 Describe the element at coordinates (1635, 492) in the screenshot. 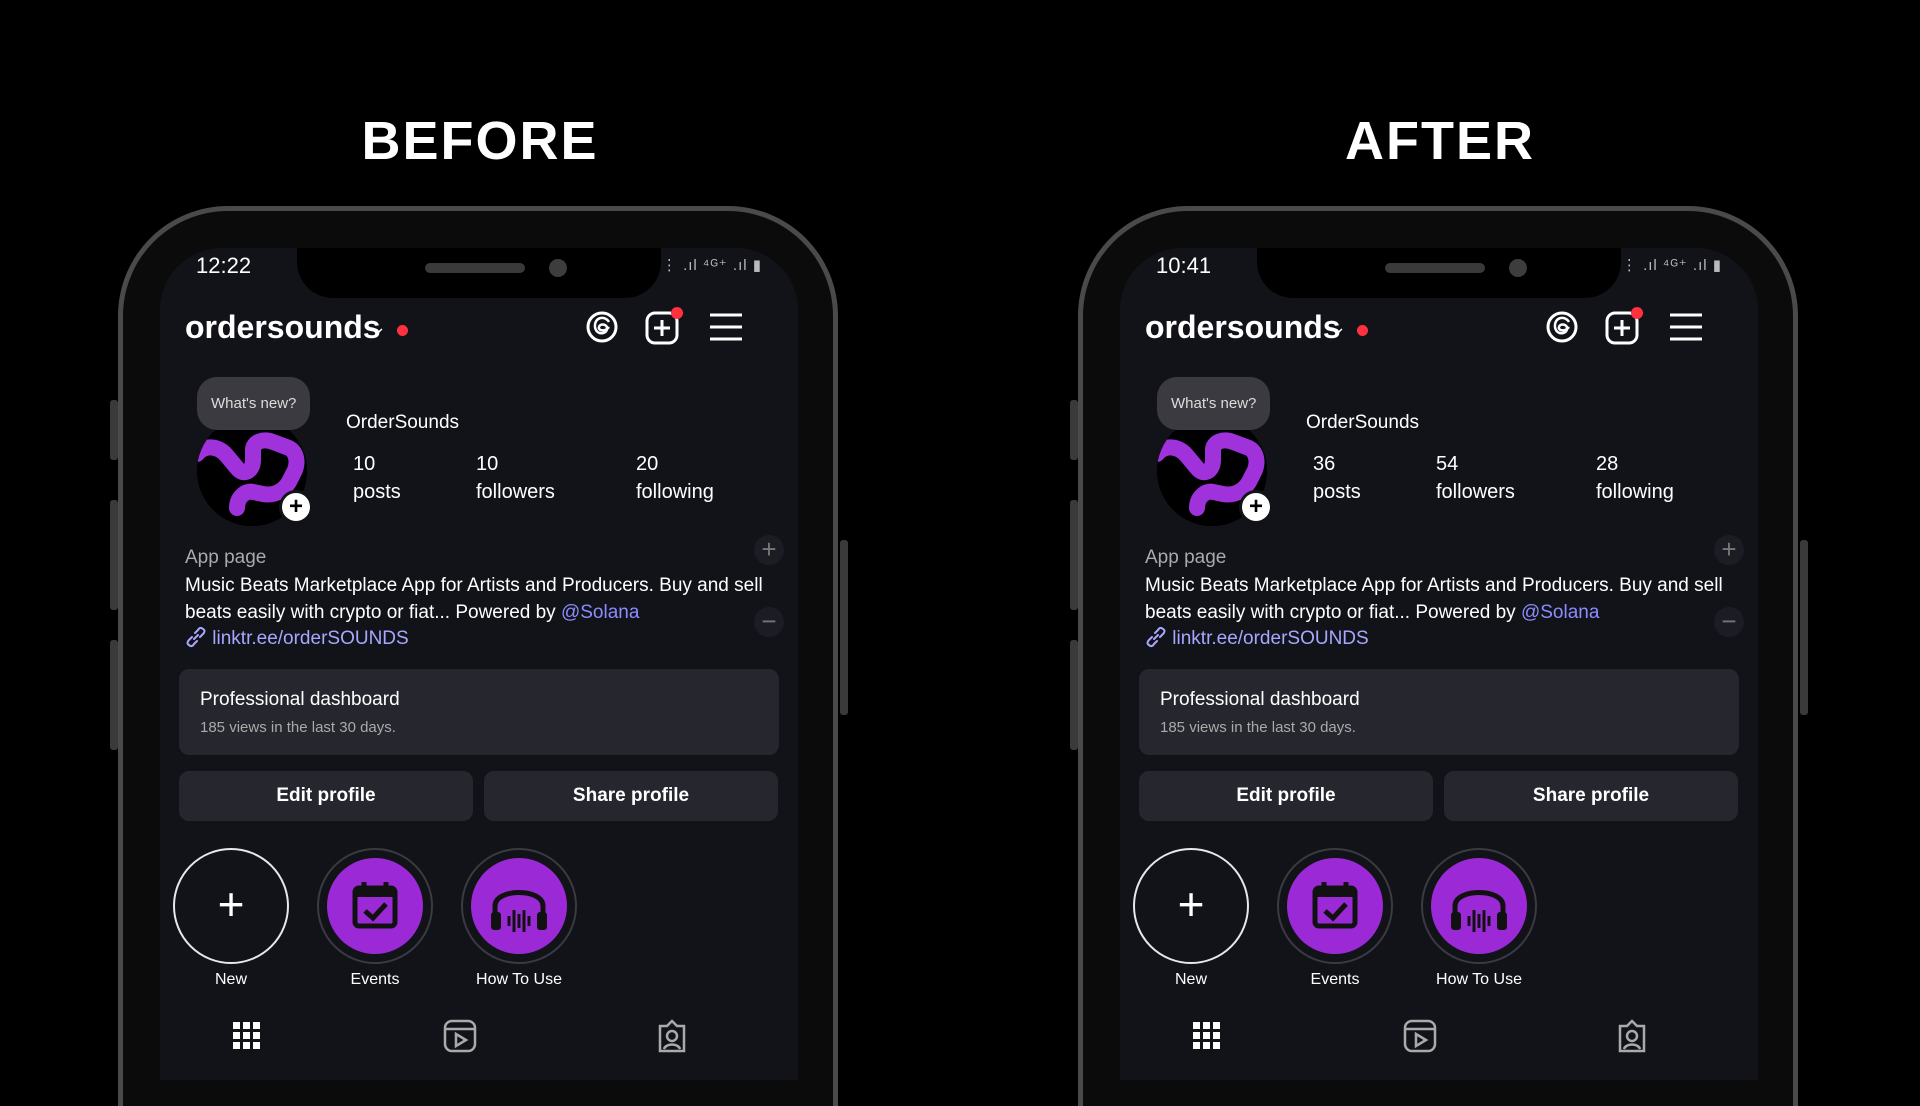

I see `following-label: following` at that location.